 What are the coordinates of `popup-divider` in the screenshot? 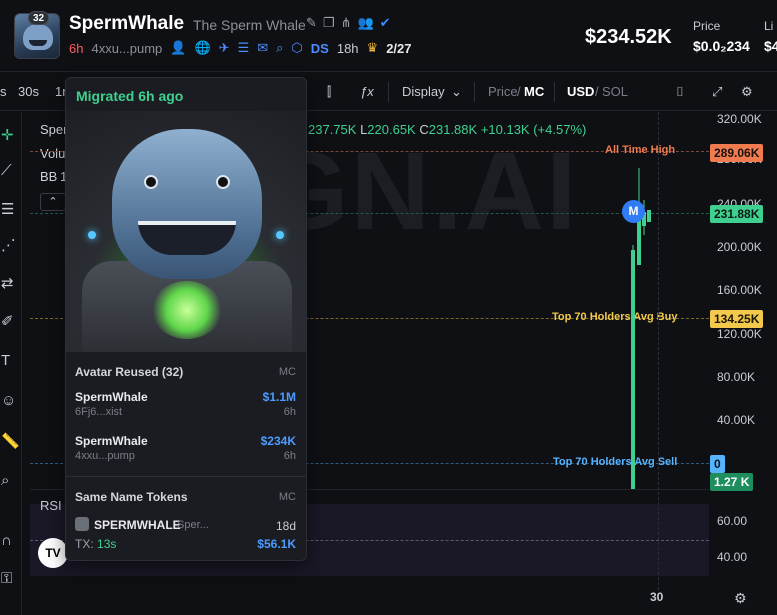 It's located at (186, 476).